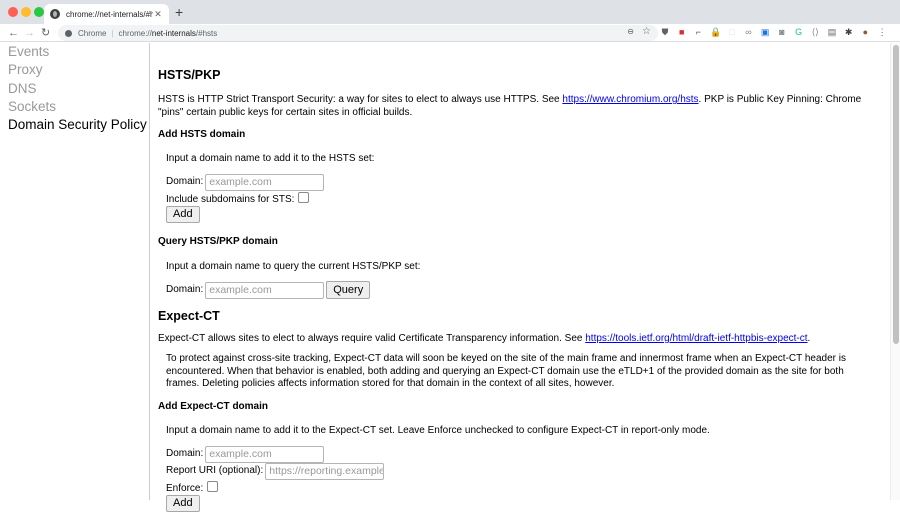 The height and width of the screenshot is (512, 900). Describe the element at coordinates (26, 12) in the screenshot. I see `minimize-window-button` at that location.